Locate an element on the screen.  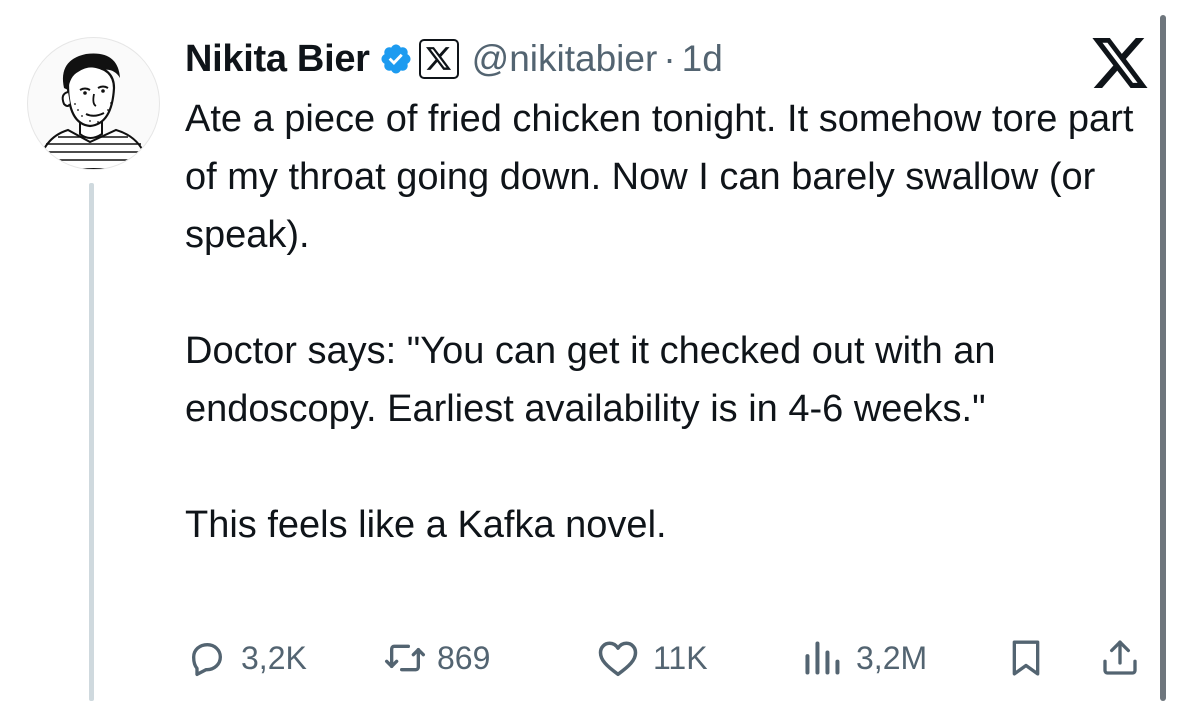
action-bar: 3,2K 869 11K 3,2M is located at coordinates (589, 658).